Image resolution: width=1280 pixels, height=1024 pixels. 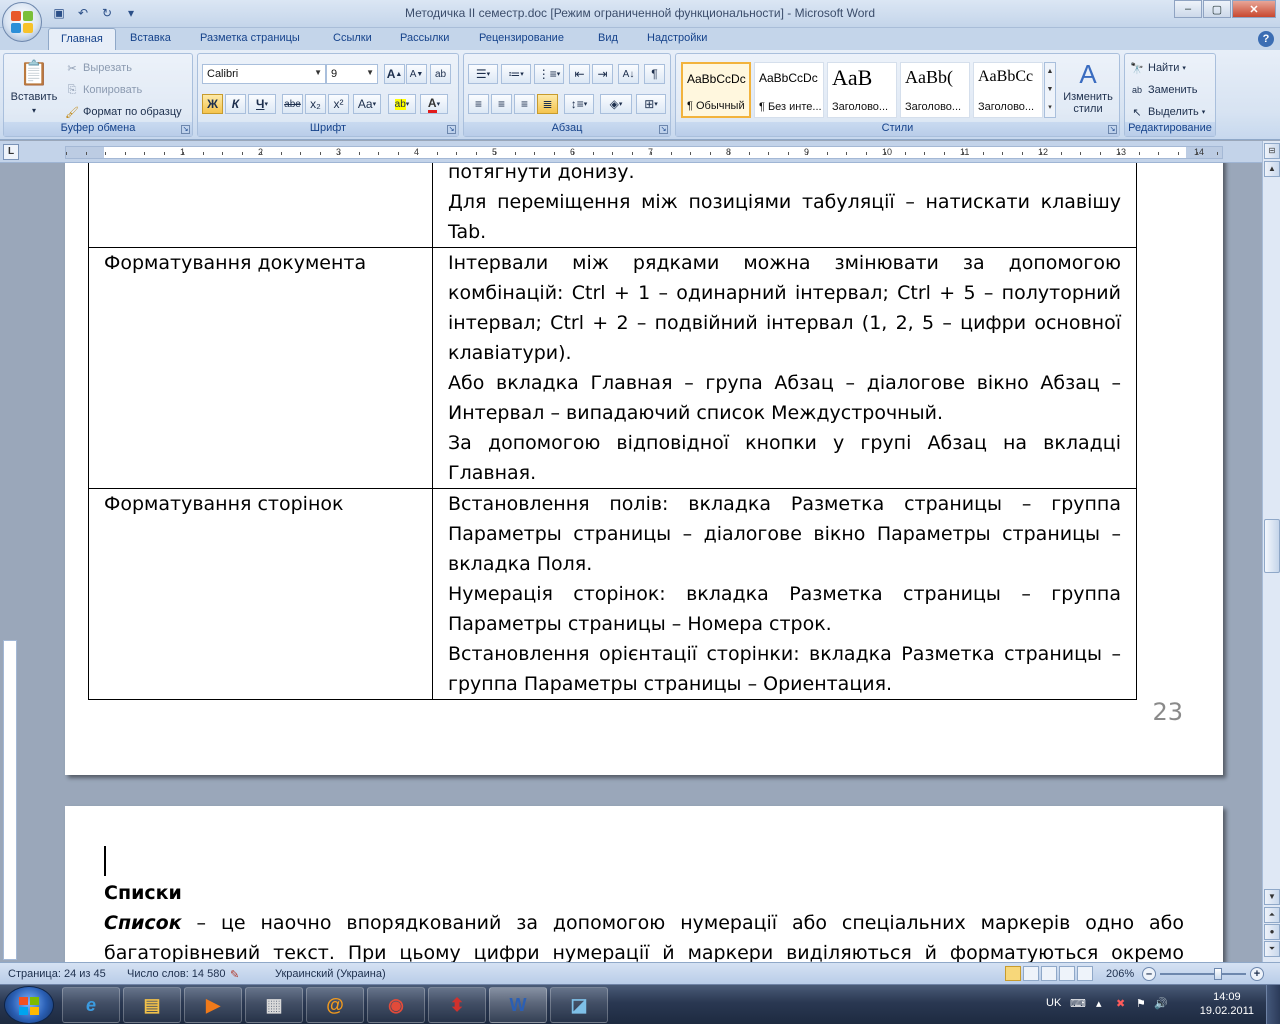 I want to click on input-language: UK, so click(x=1053, y=1003).